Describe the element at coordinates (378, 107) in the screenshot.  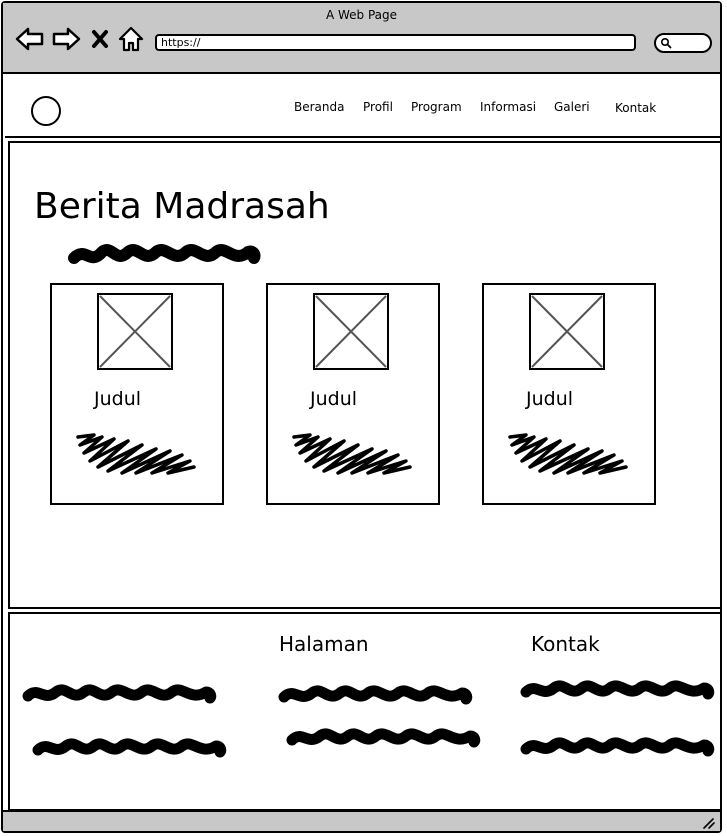
I see `nav-item-profil: Profil` at that location.